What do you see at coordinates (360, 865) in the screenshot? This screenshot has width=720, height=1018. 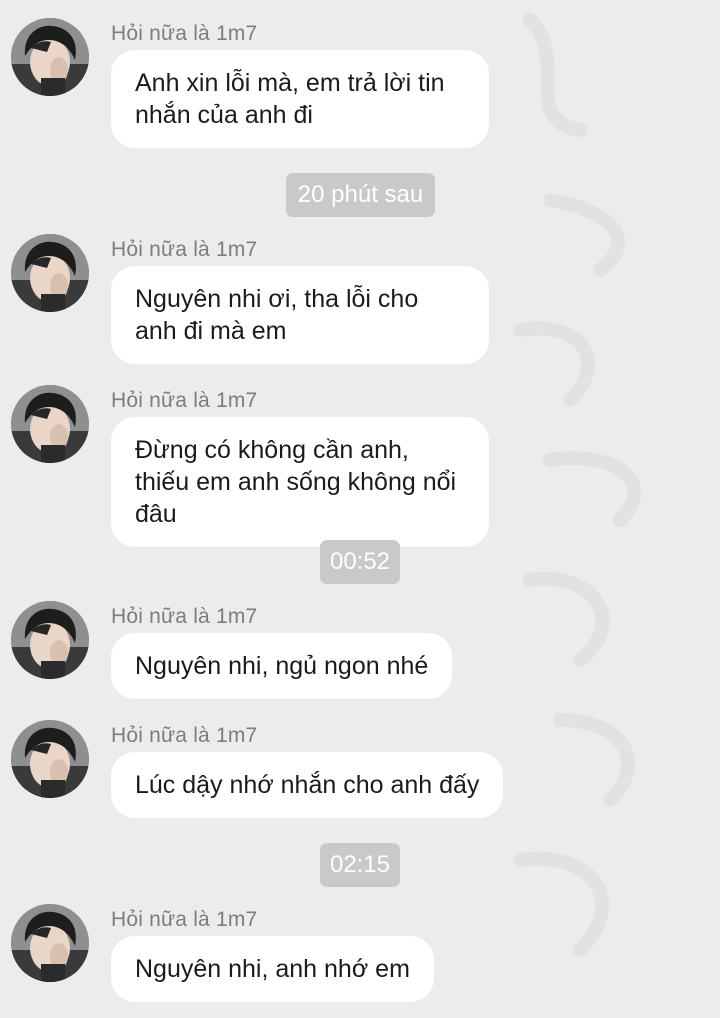 I see `timestamp-divider: 02:15` at bounding box center [360, 865].